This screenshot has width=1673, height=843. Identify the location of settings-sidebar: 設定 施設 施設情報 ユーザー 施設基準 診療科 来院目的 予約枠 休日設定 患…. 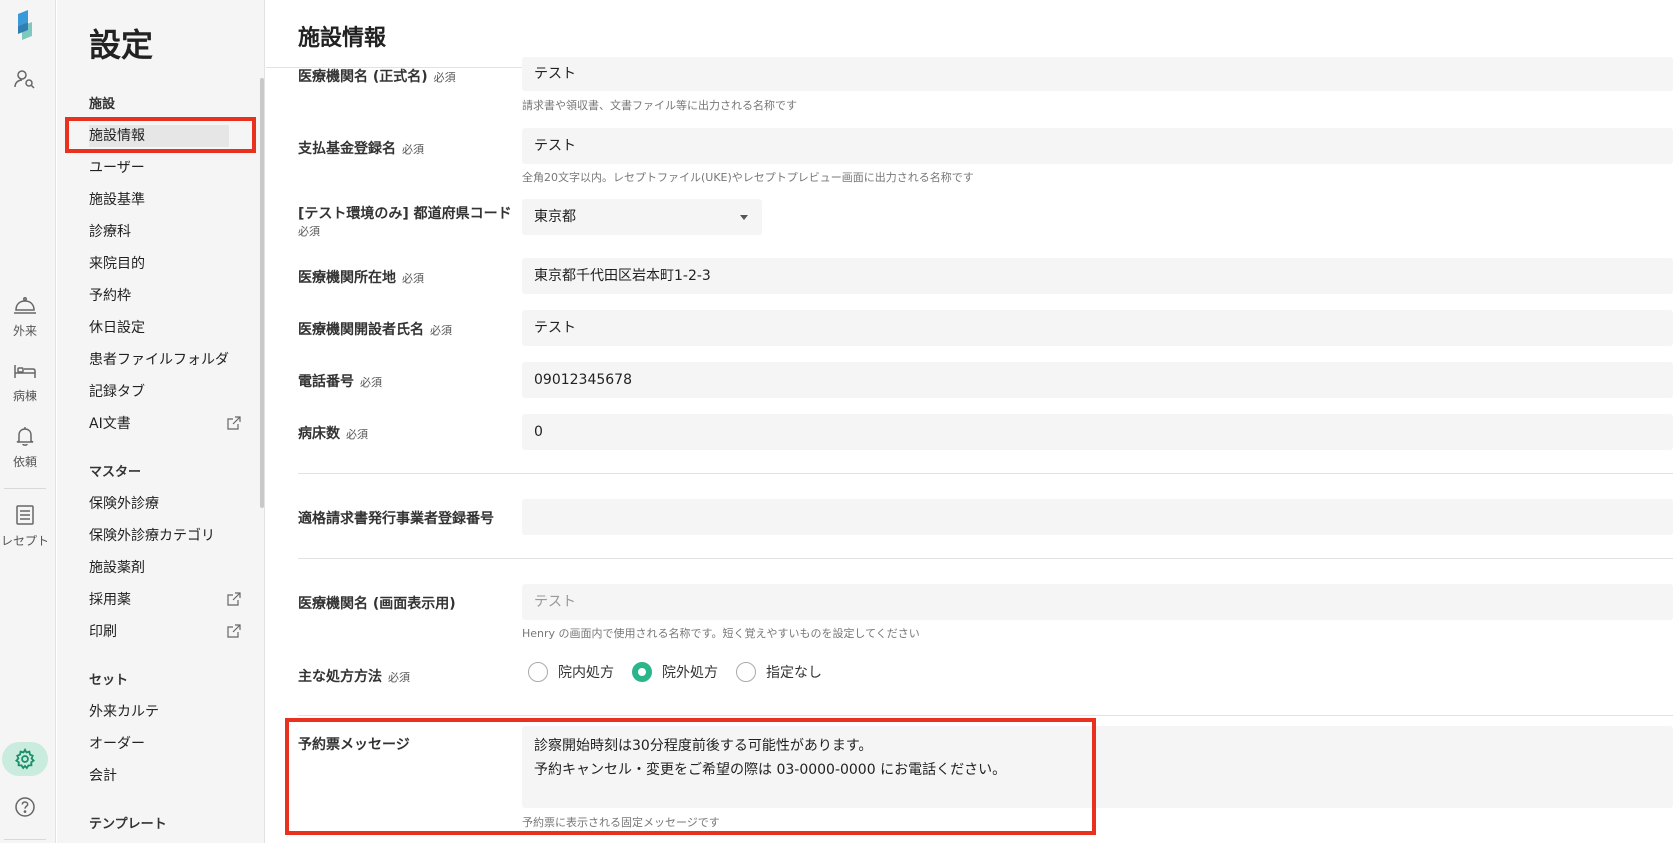
(161, 421).